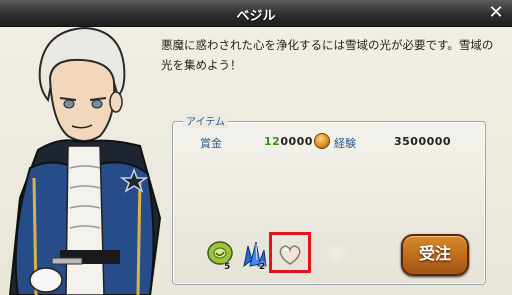 This screenshot has width=512, height=295. I want to click on title-bar: ベジル ✕, so click(256, 13).